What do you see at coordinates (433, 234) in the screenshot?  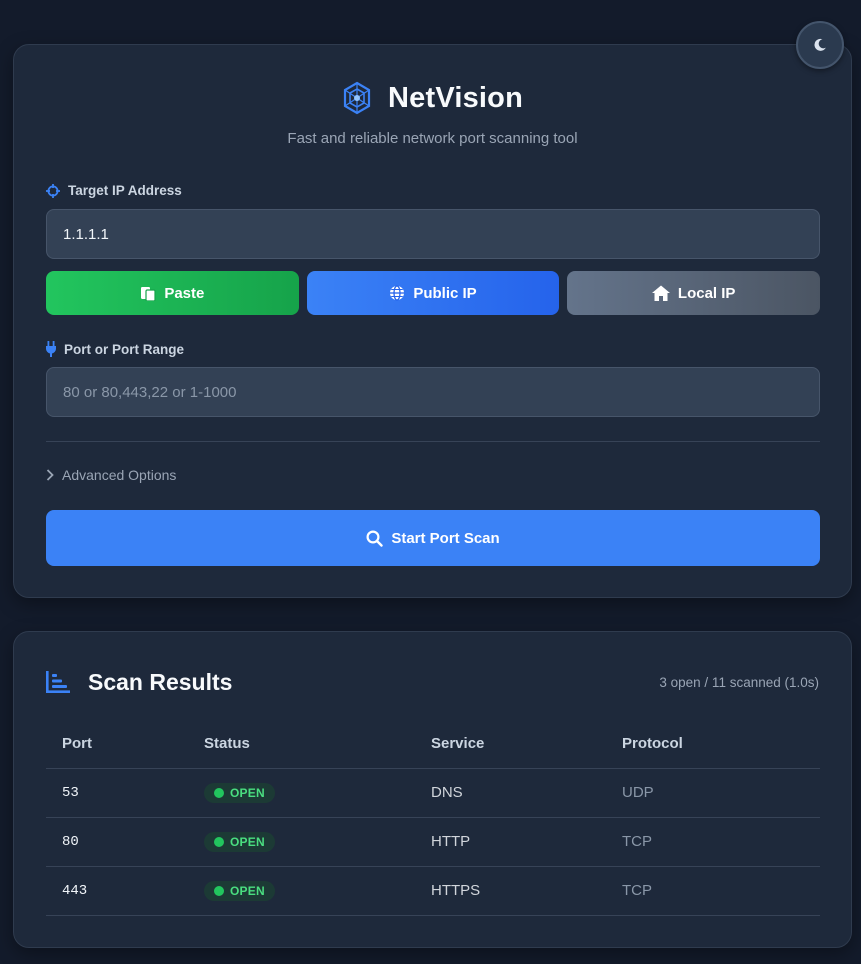 I see `target-ip-input` at bounding box center [433, 234].